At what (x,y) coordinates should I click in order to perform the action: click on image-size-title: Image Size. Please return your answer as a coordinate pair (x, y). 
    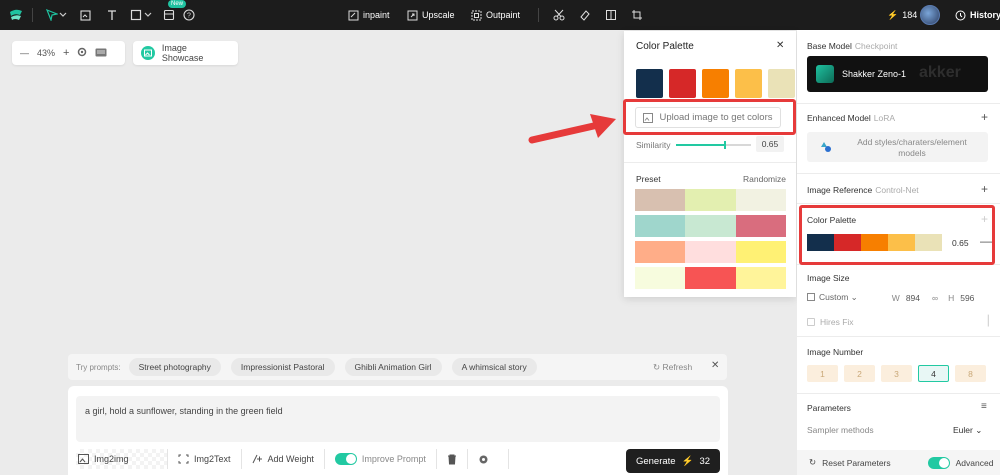
    Looking at the image, I should click on (828, 278).